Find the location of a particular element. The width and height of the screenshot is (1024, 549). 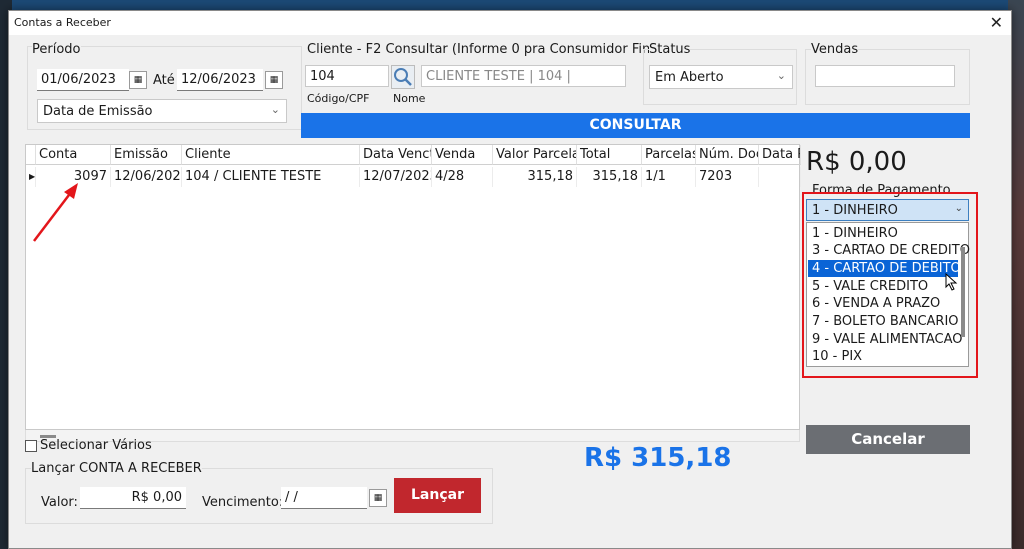

annotation-arrow-icon is located at coordinates (55, 212).